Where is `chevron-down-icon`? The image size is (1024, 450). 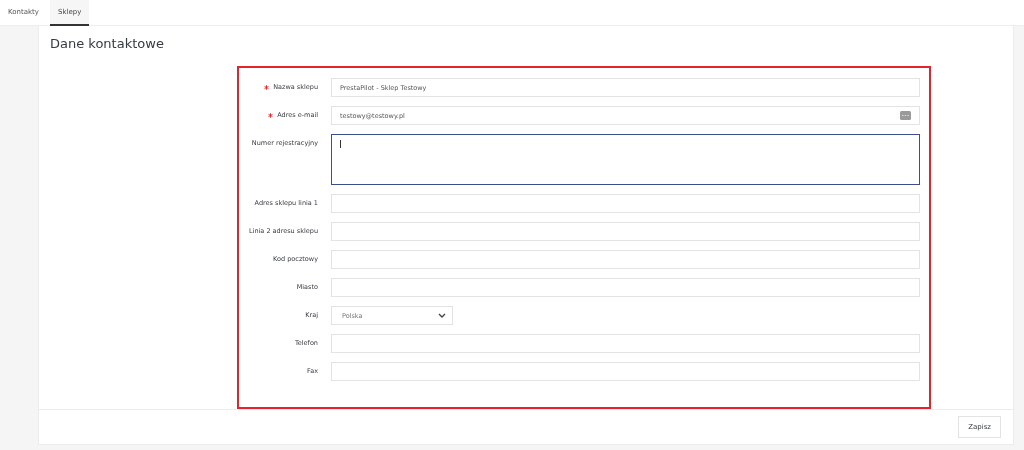
chevron-down-icon is located at coordinates (442, 316).